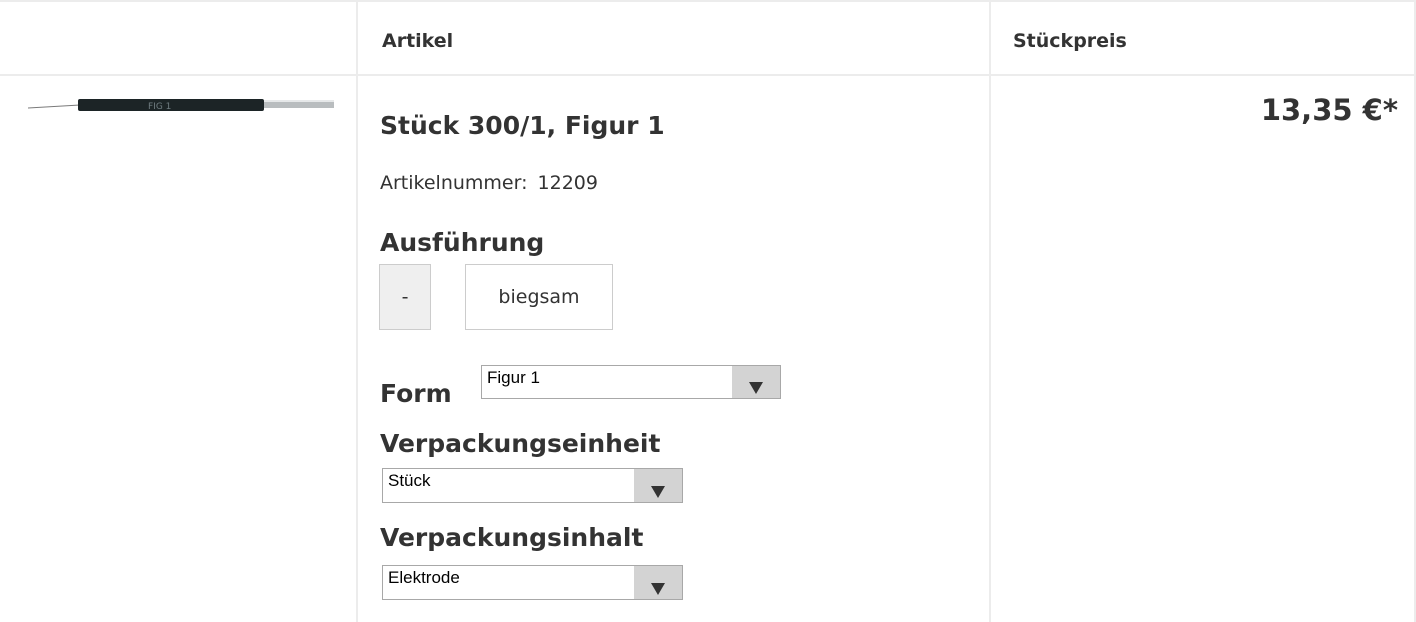  I want to click on verpackungseinheit-select-value: Stück, so click(409, 480).